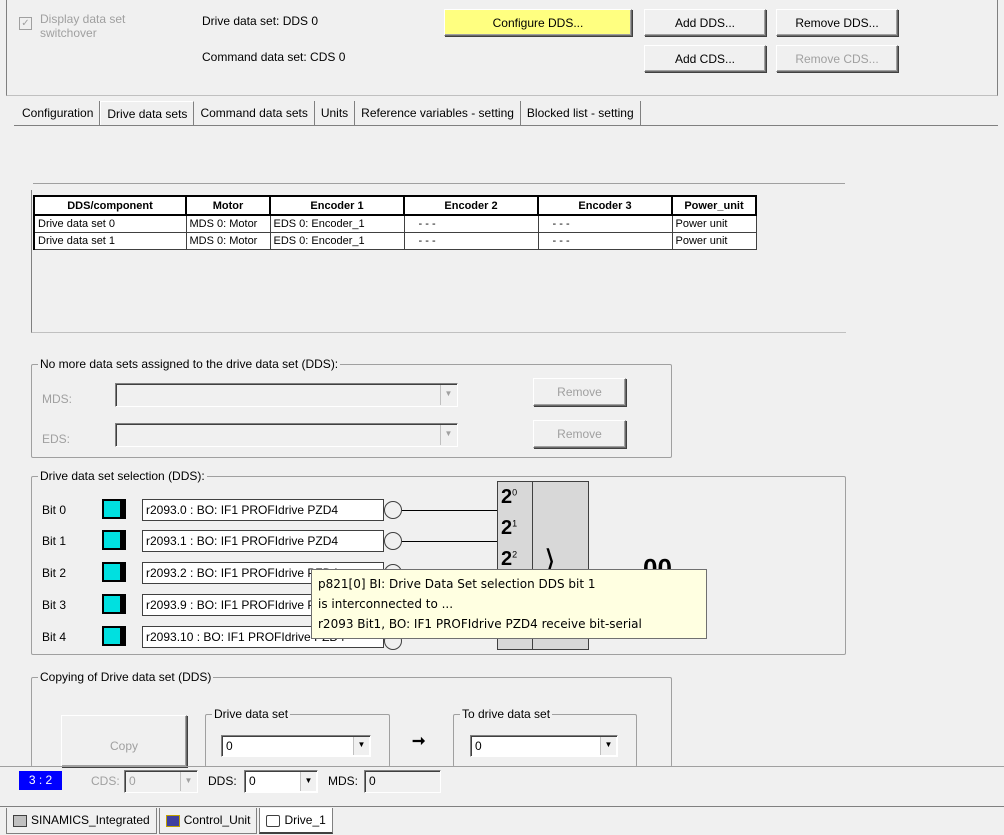 This screenshot has height=835, width=1004. Describe the element at coordinates (228, 205) in the screenshot. I see `table-header: Motor` at that location.